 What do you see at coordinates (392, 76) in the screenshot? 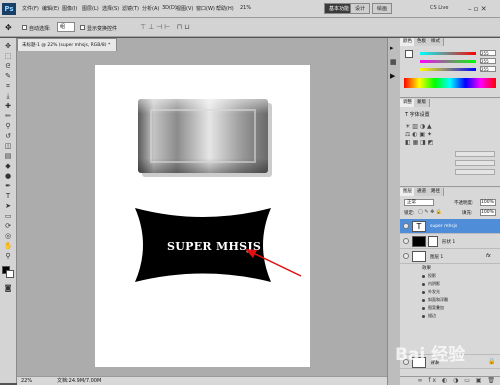
I see `actions-panel-icon: ▶` at bounding box center [392, 76].